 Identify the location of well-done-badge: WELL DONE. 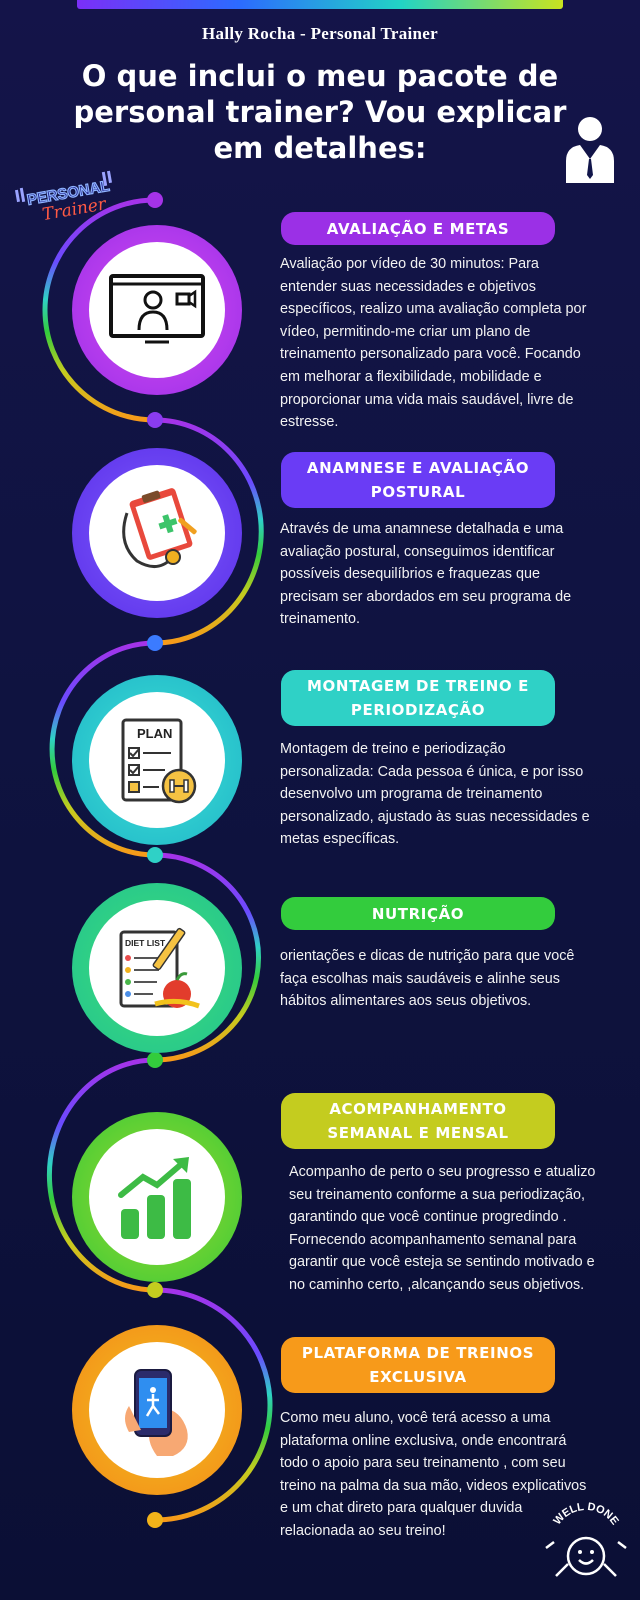
(586, 1539).